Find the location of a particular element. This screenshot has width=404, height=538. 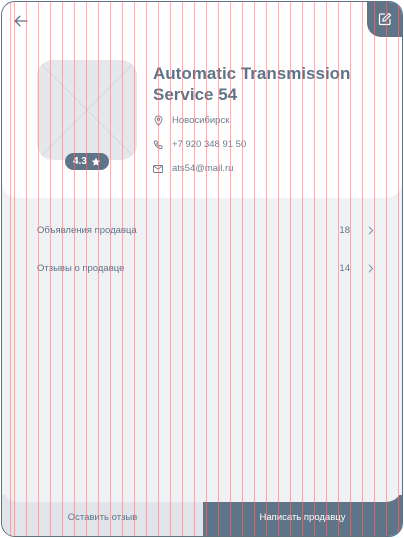

edit-button is located at coordinates (384, 19).